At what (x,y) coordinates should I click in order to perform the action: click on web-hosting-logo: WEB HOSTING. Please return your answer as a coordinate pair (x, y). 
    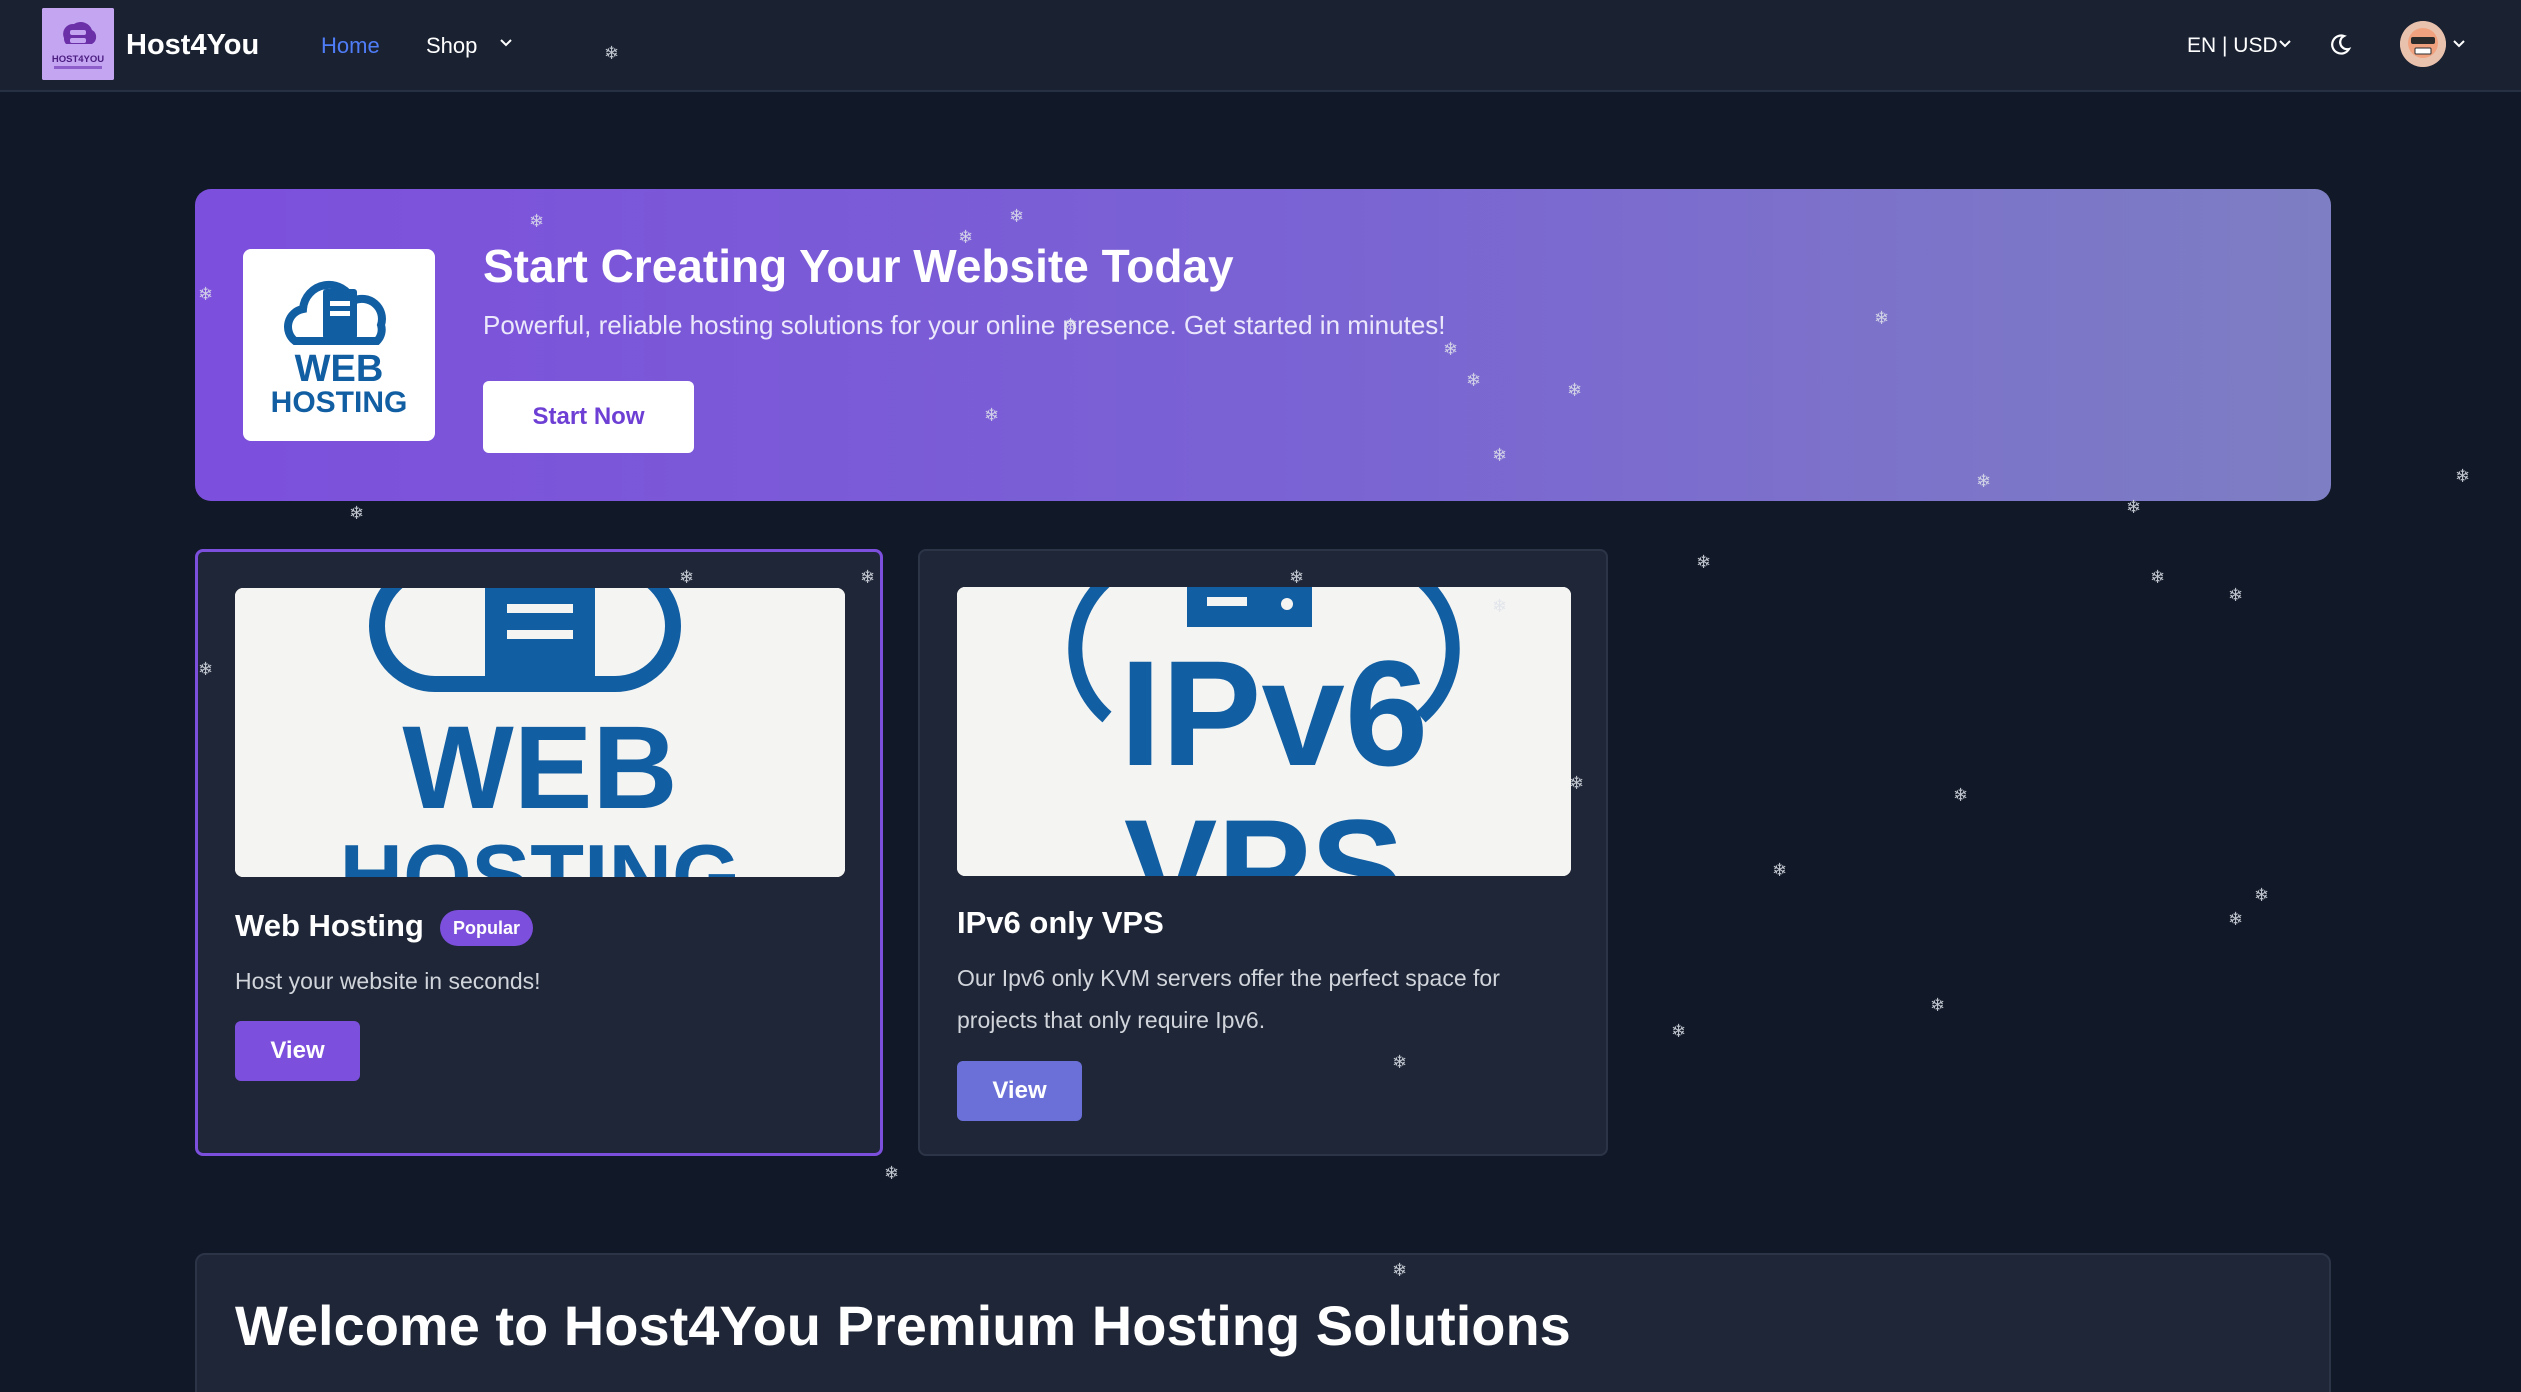
    Looking at the image, I should click on (339, 345).